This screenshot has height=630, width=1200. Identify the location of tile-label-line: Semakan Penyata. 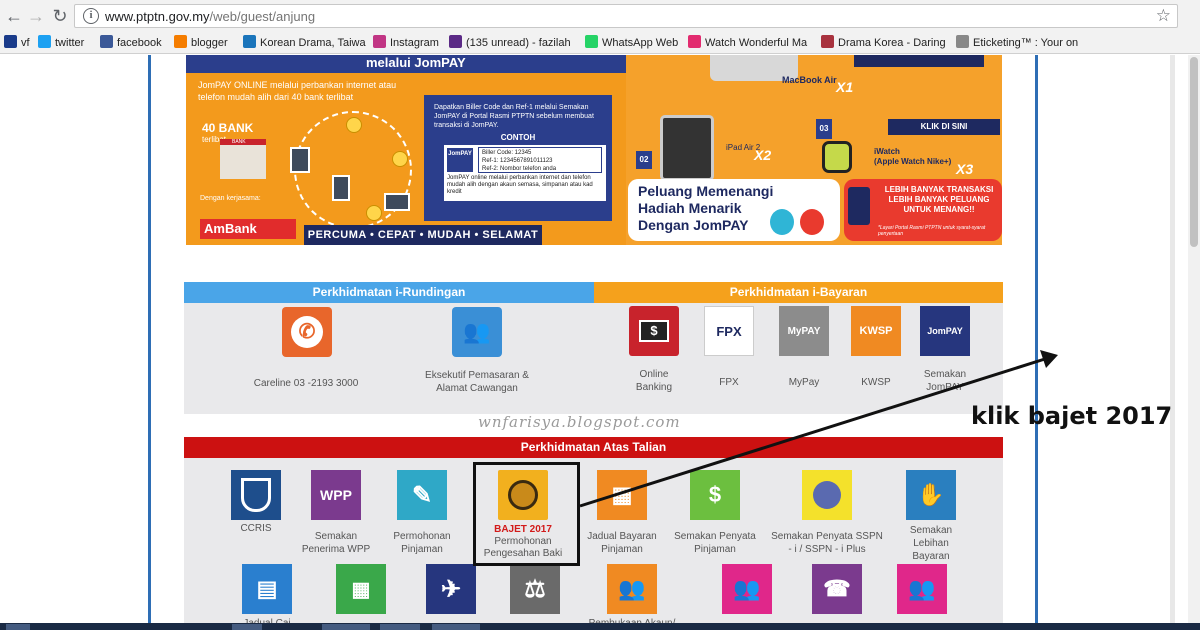
(715, 536).